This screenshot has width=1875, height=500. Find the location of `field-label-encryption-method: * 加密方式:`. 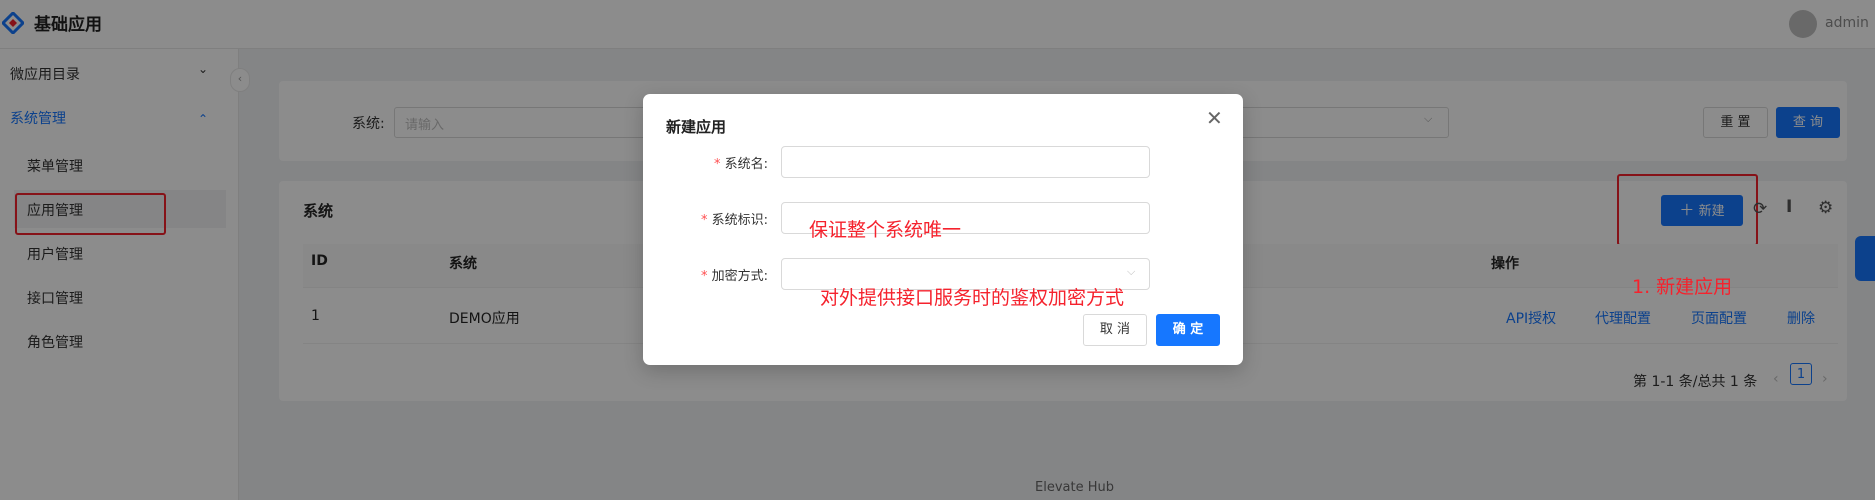

field-label-encryption-method: * 加密方式: is located at coordinates (734, 276).